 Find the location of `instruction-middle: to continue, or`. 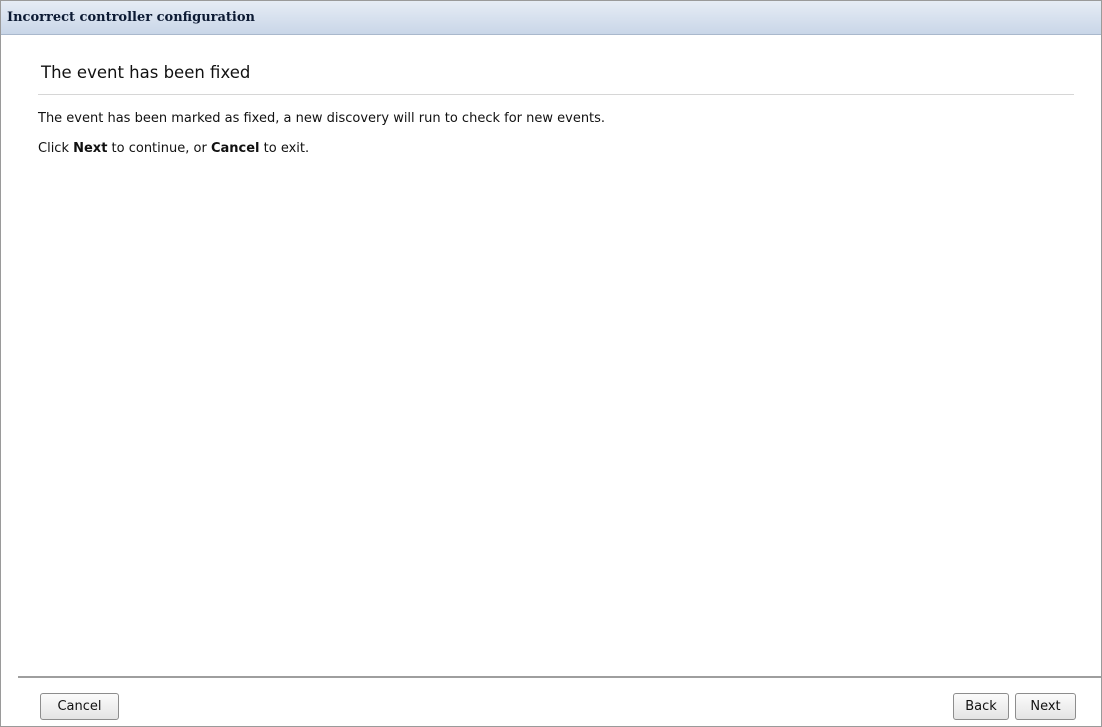

instruction-middle: to continue, or is located at coordinates (159, 148).